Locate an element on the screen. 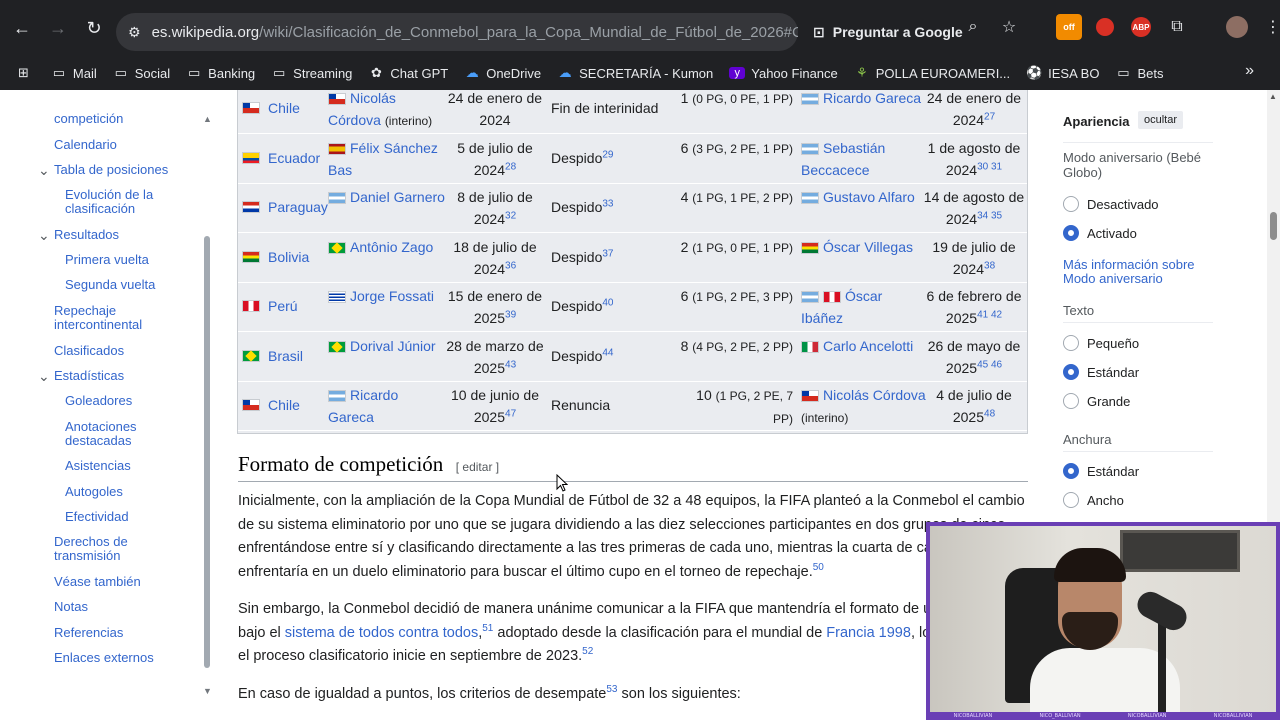 This screenshot has width=1280, height=720. extension-off-icon: off is located at coordinates (1069, 27).